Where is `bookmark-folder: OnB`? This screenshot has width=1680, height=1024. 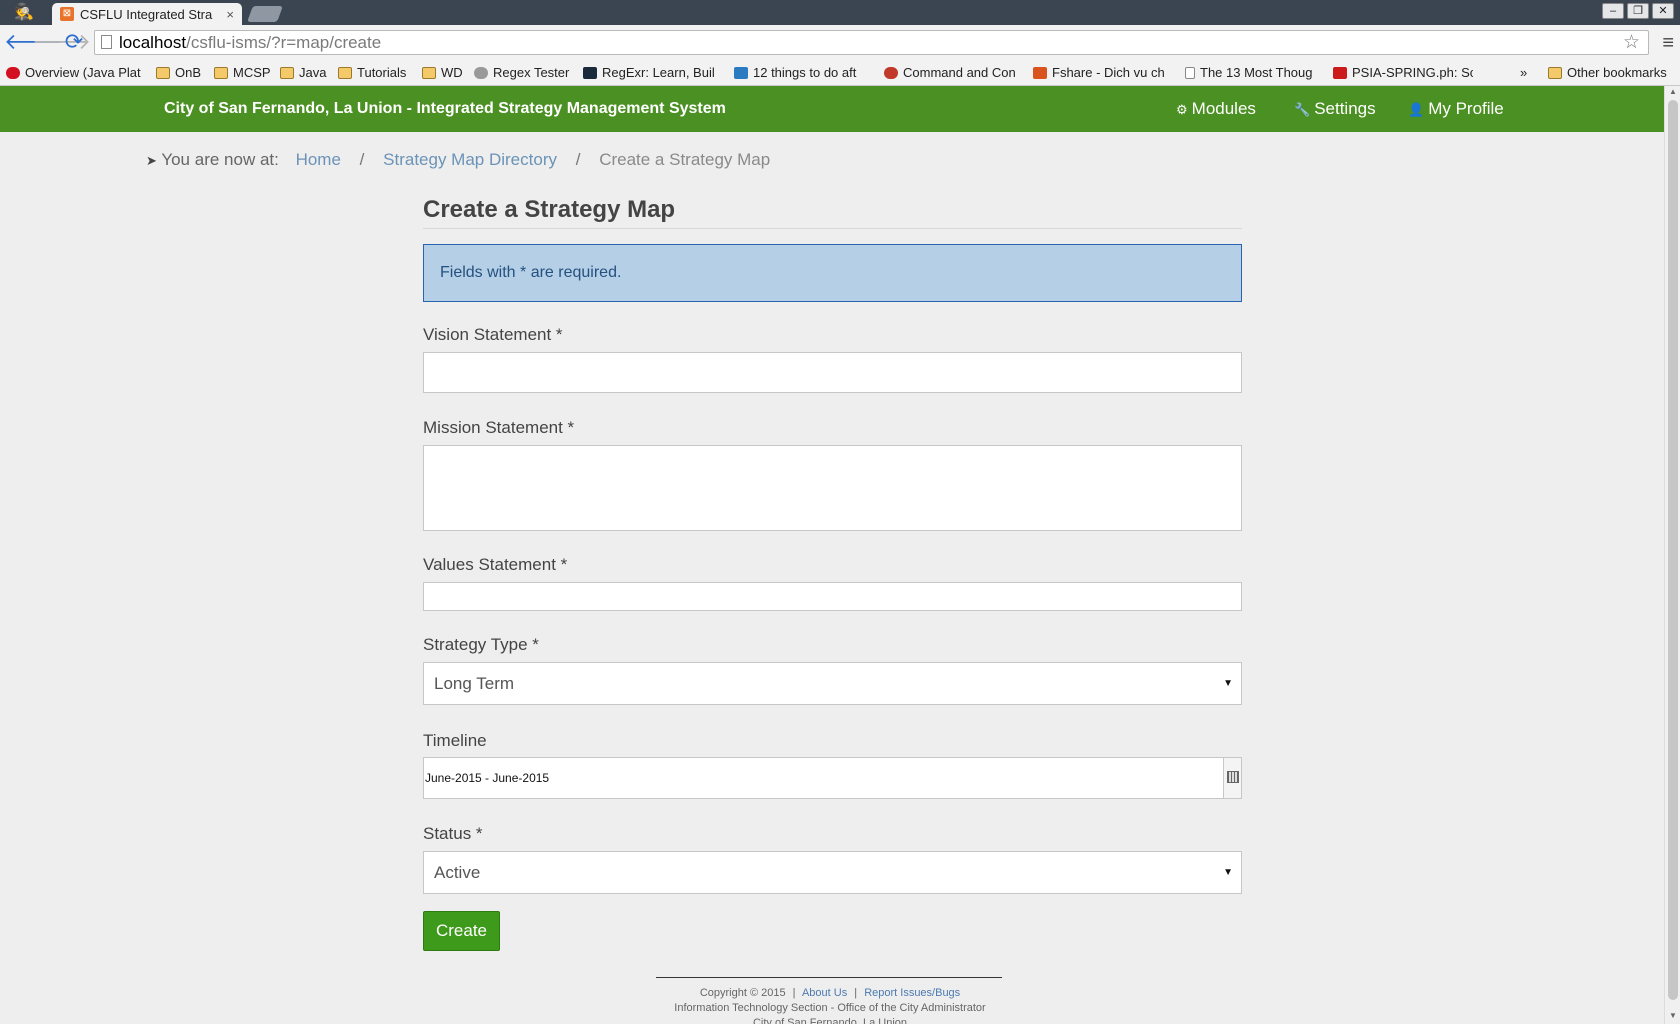
bookmark-folder: OnB is located at coordinates (181, 73).